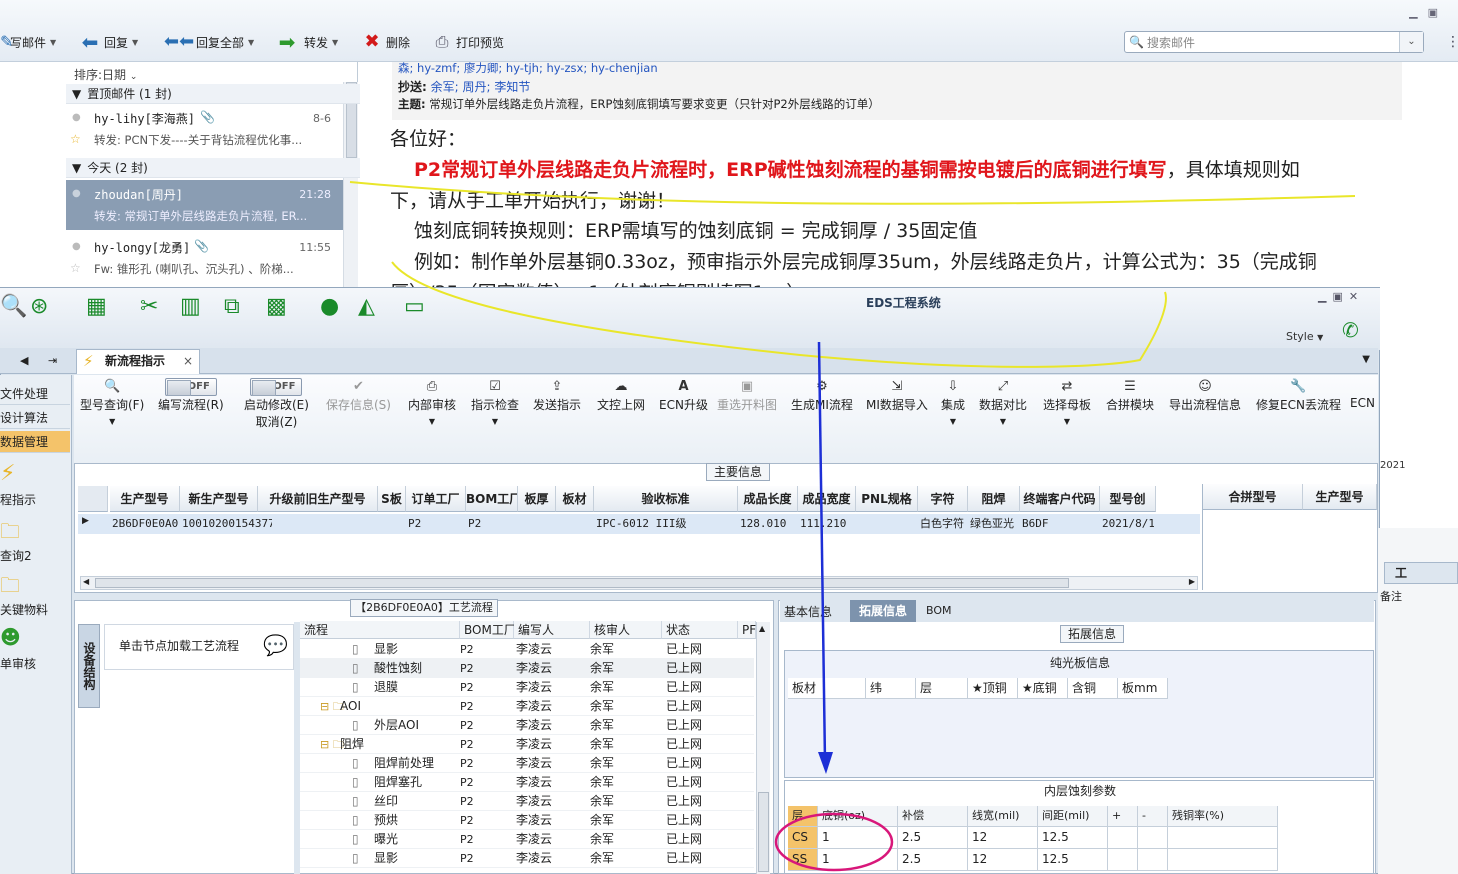 The height and width of the screenshot is (874, 1458). I want to click on scroll-up-icon: ▲, so click(762, 628).